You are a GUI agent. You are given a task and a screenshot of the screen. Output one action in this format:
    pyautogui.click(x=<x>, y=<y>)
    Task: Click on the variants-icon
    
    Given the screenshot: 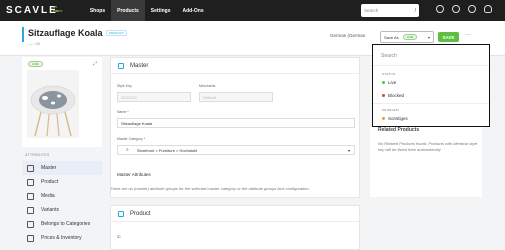 What is the action you would take?
    pyautogui.click(x=30, y=210)
    